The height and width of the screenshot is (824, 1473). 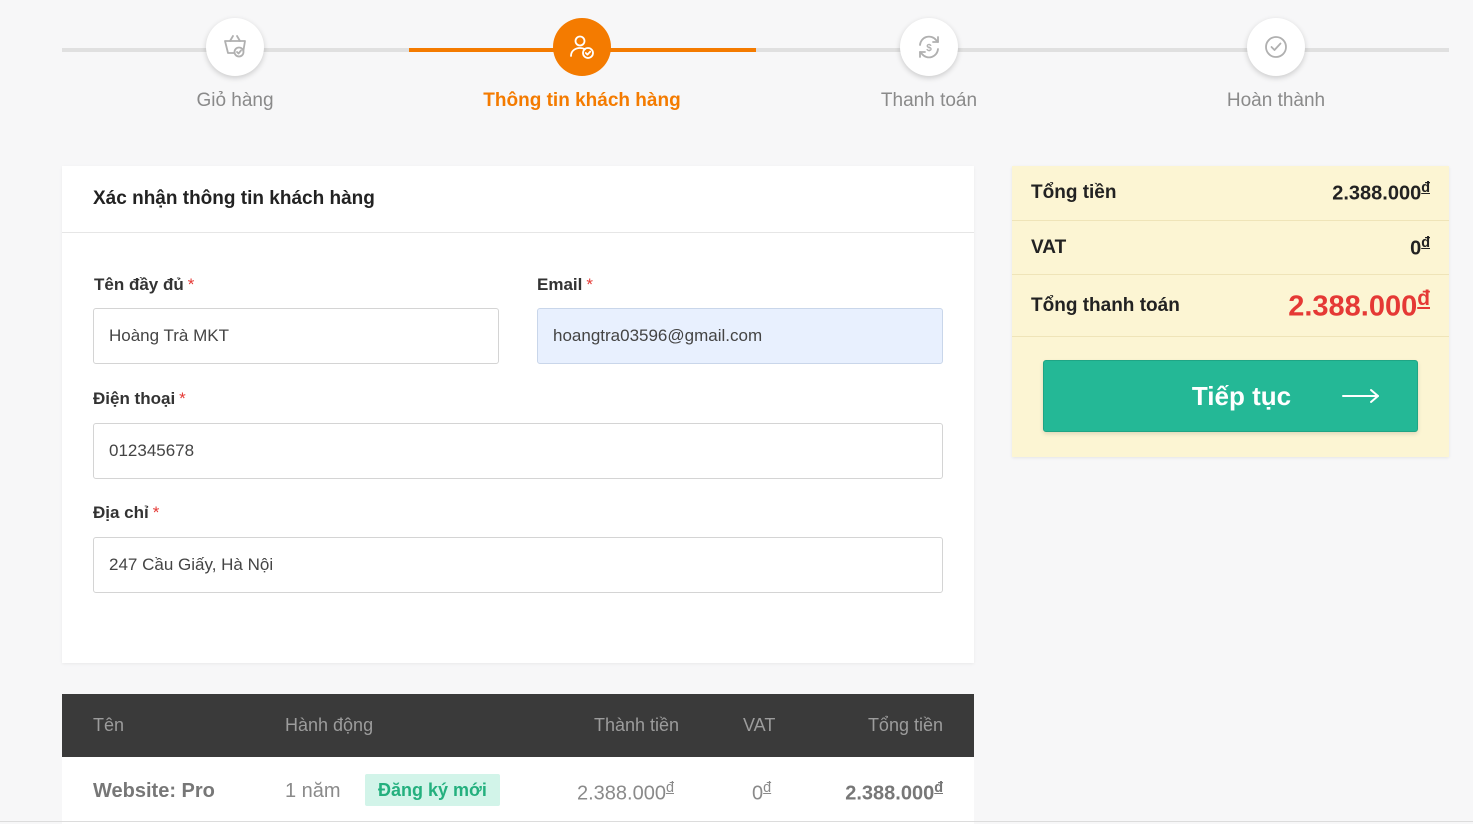 I want to click on vat-value: 0đ, so click(x=1420, y=248).